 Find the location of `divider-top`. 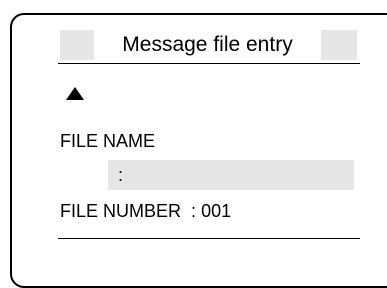

divider-top is located at coordinates (209, 63).